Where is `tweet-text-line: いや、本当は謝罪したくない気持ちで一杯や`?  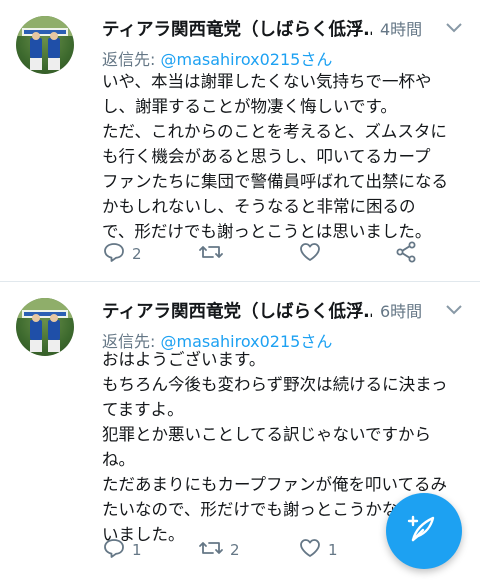 tweet-text-line: いや、本当は謝罪したくない気持ちで一杯や is located at coordinates (267, 81).